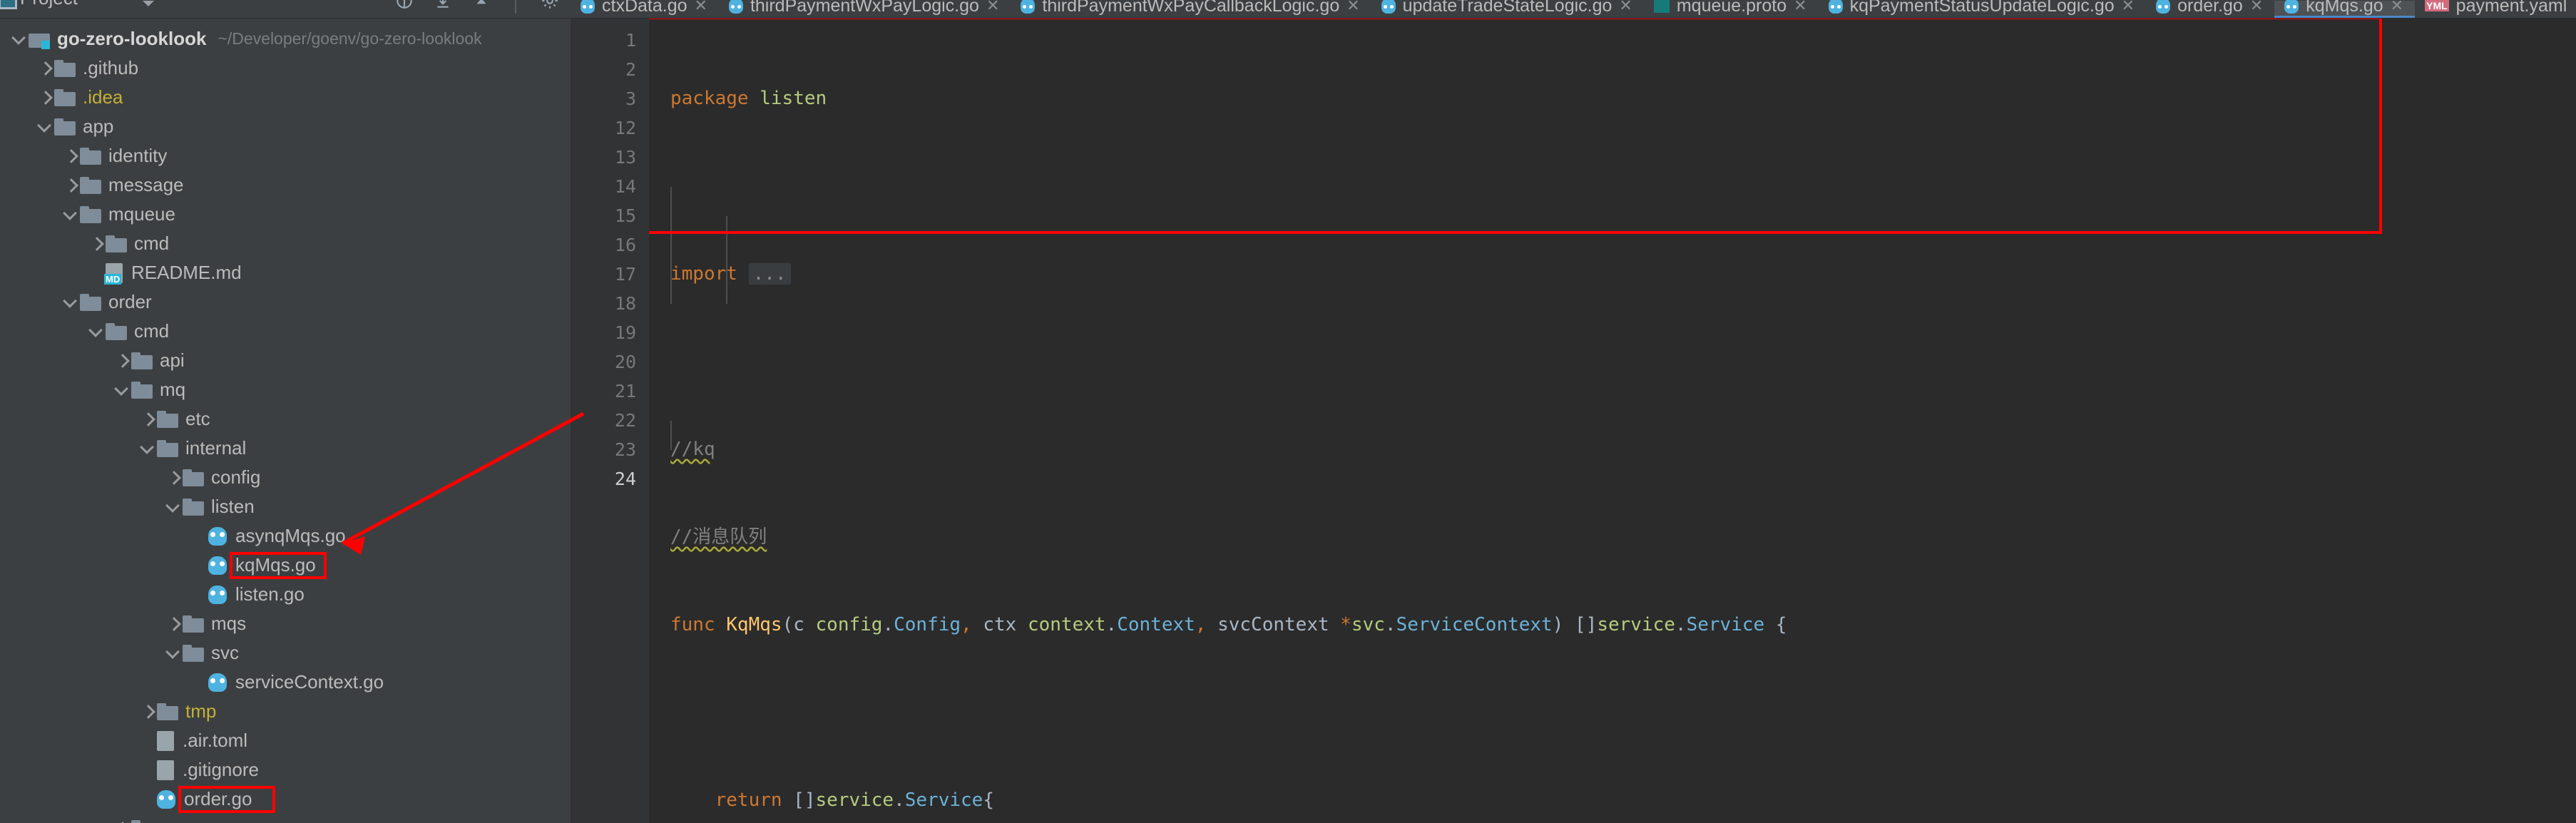 The height and width of the screenshot is (823, 2576). I want to click on tree-item-airtoml: .air.toml, so click(286, 740).